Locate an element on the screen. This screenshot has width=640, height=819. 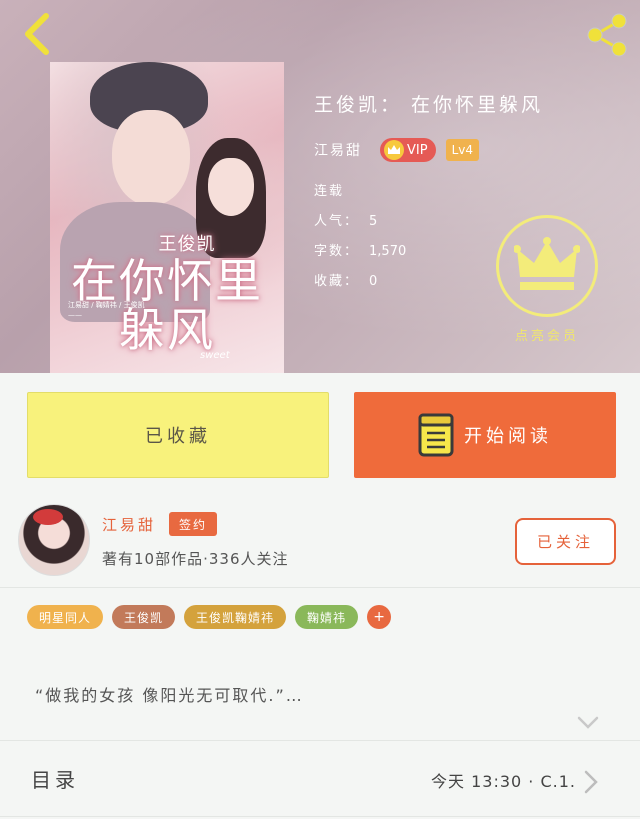
latest-update: 今天 13:30 · C.1. is located at coordinates (503, 781).